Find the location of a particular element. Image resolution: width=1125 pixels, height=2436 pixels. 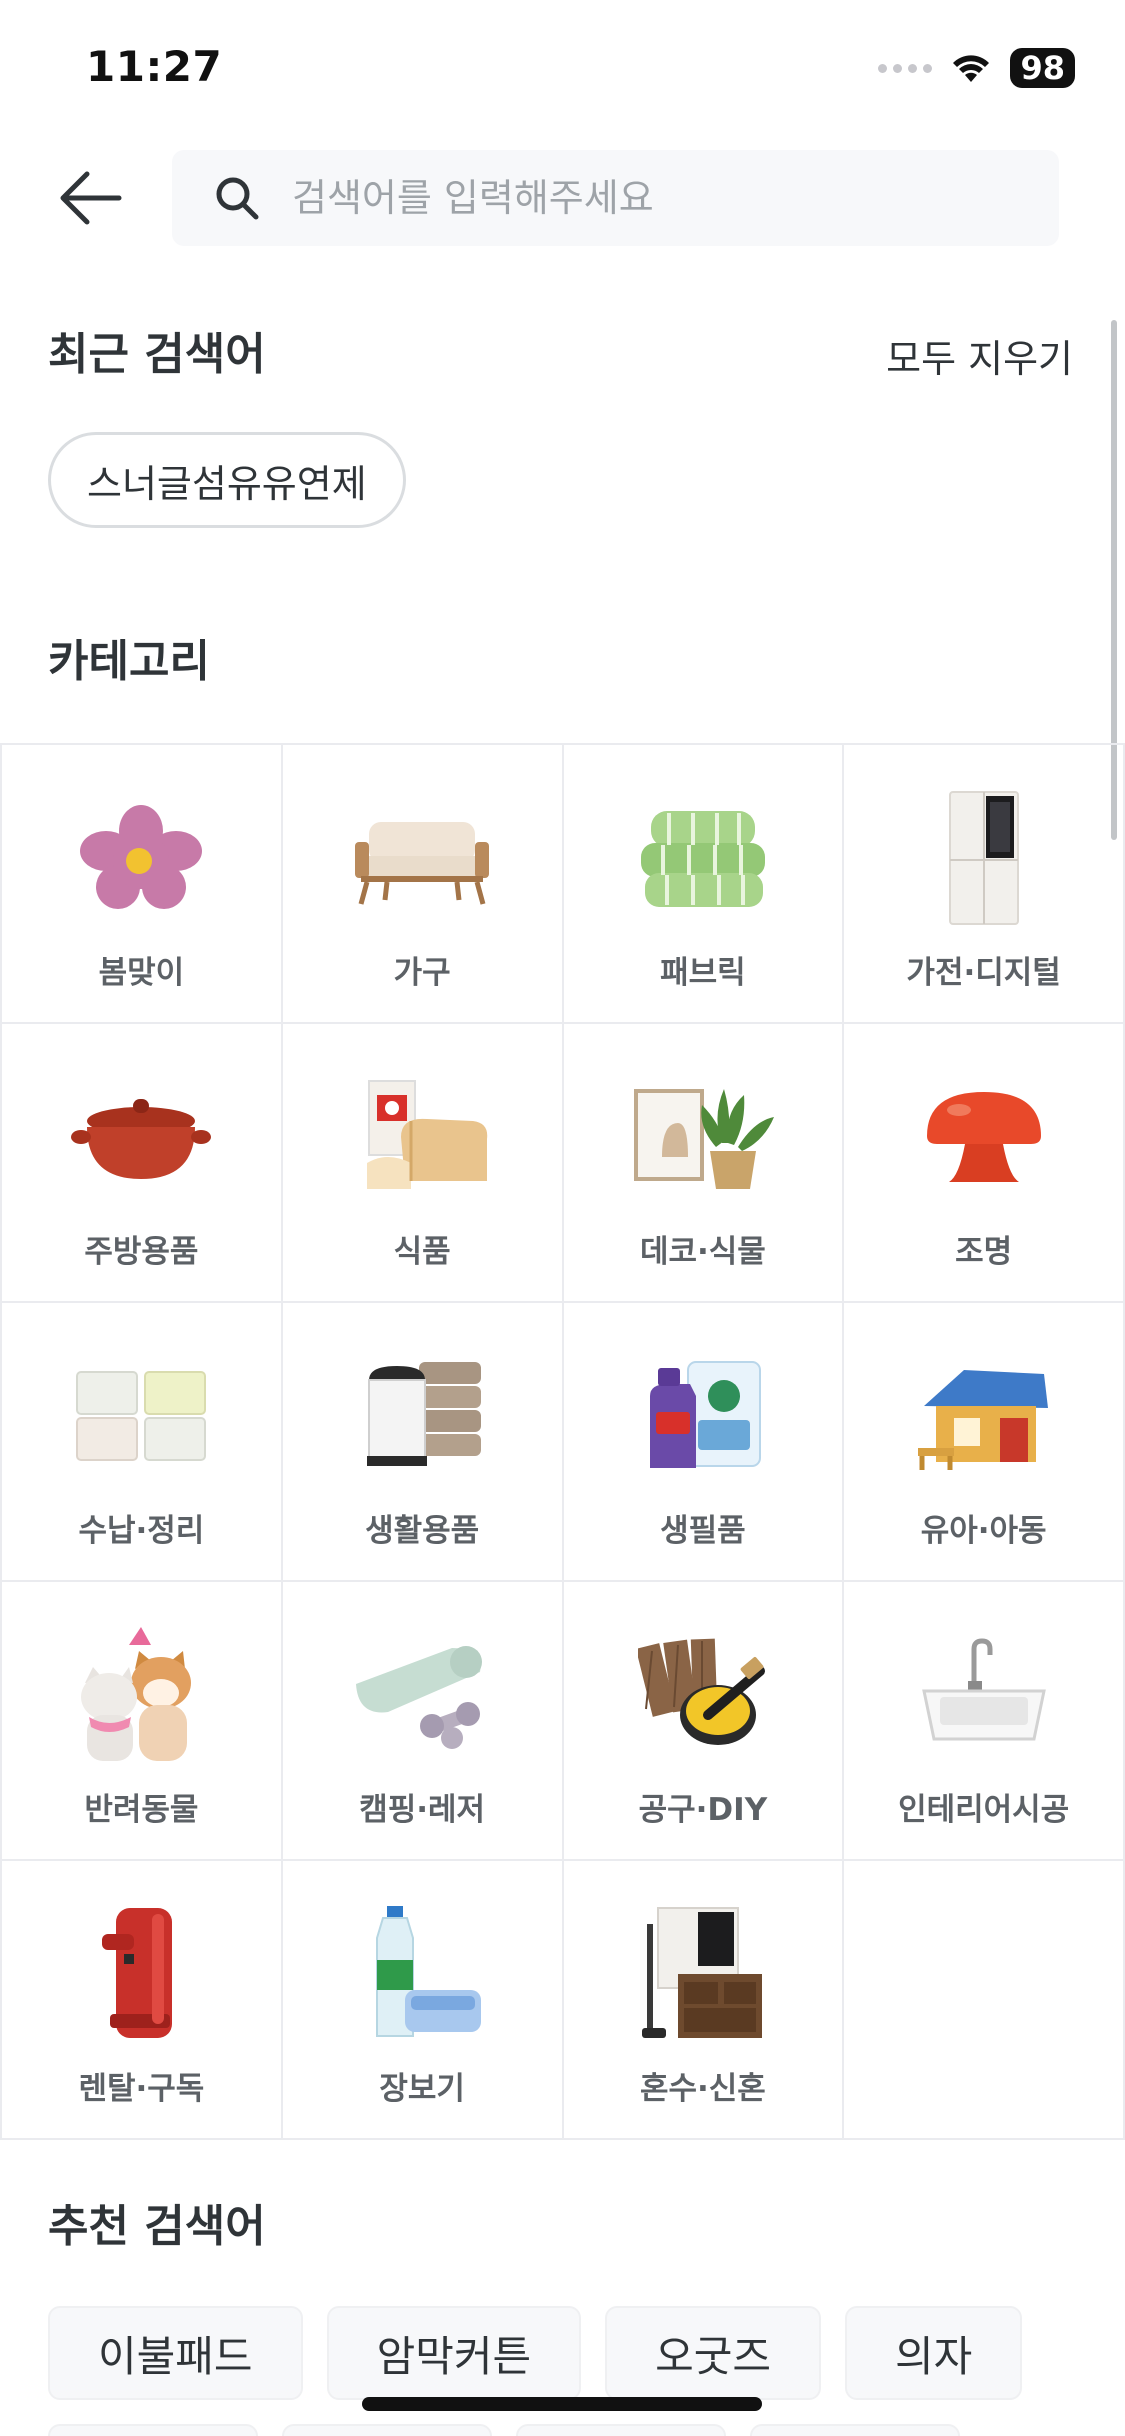

category-label: 장보기 is located at coordinates (422, 2089).